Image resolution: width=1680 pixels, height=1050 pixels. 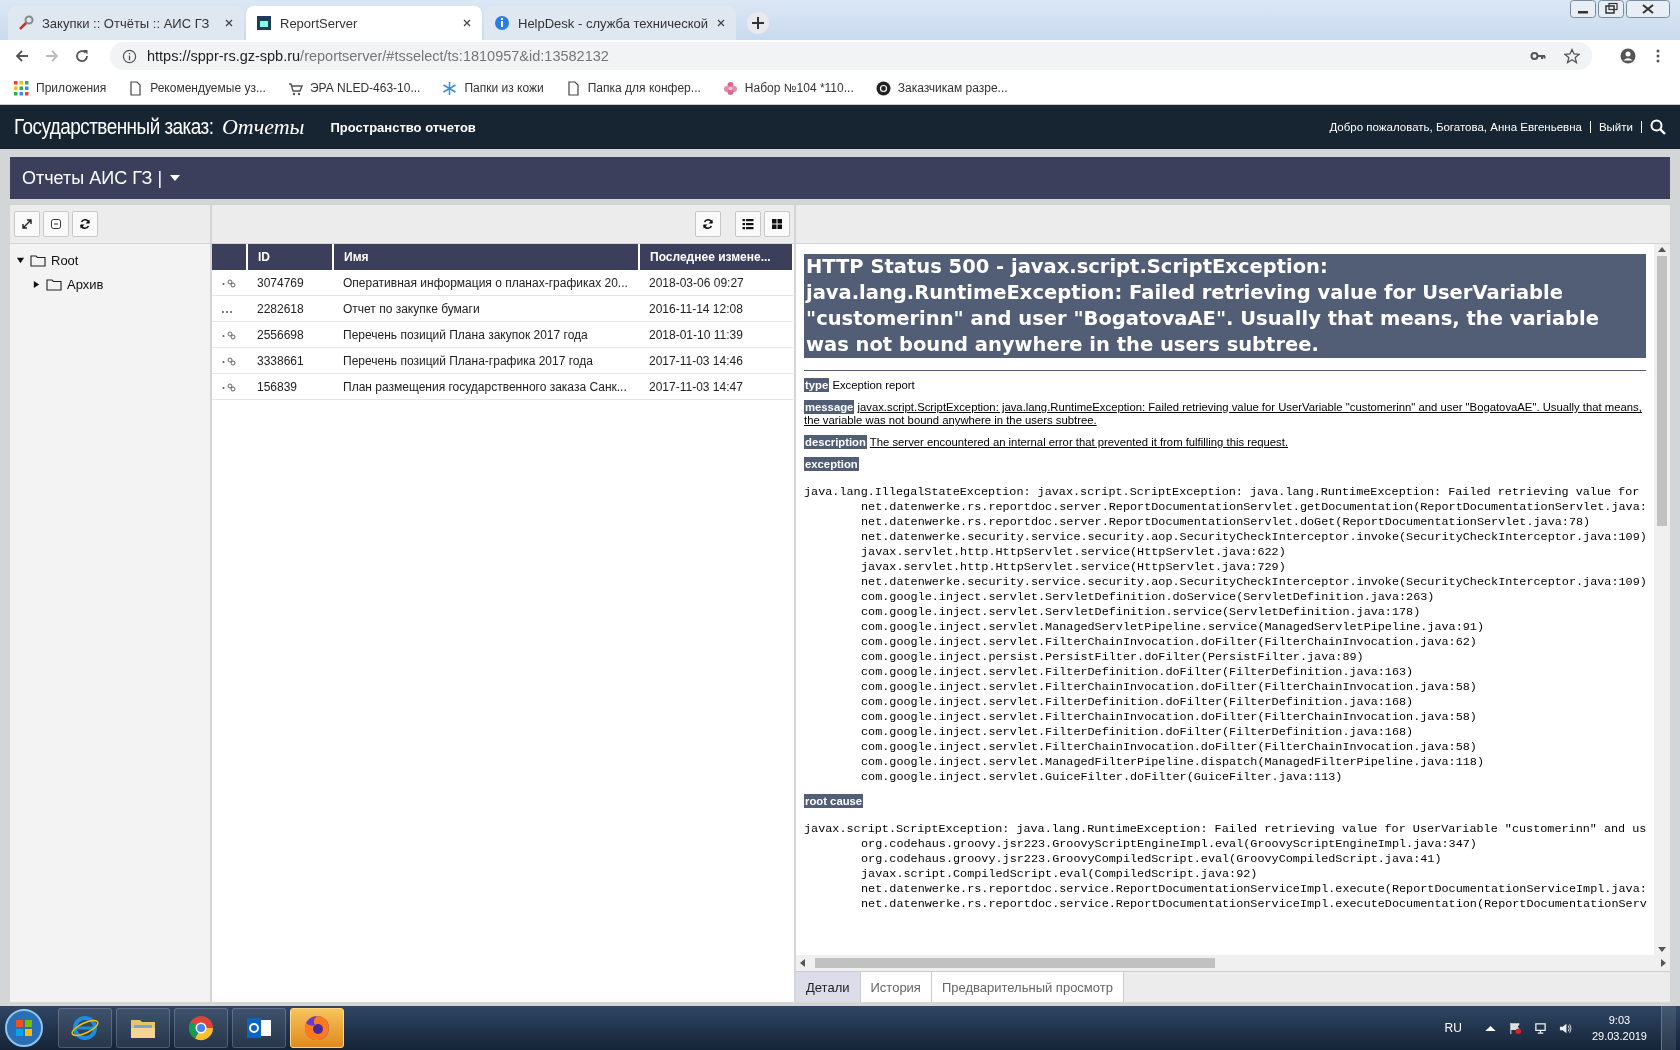 I want to click on reload-icon, so click(x=82, y=56).